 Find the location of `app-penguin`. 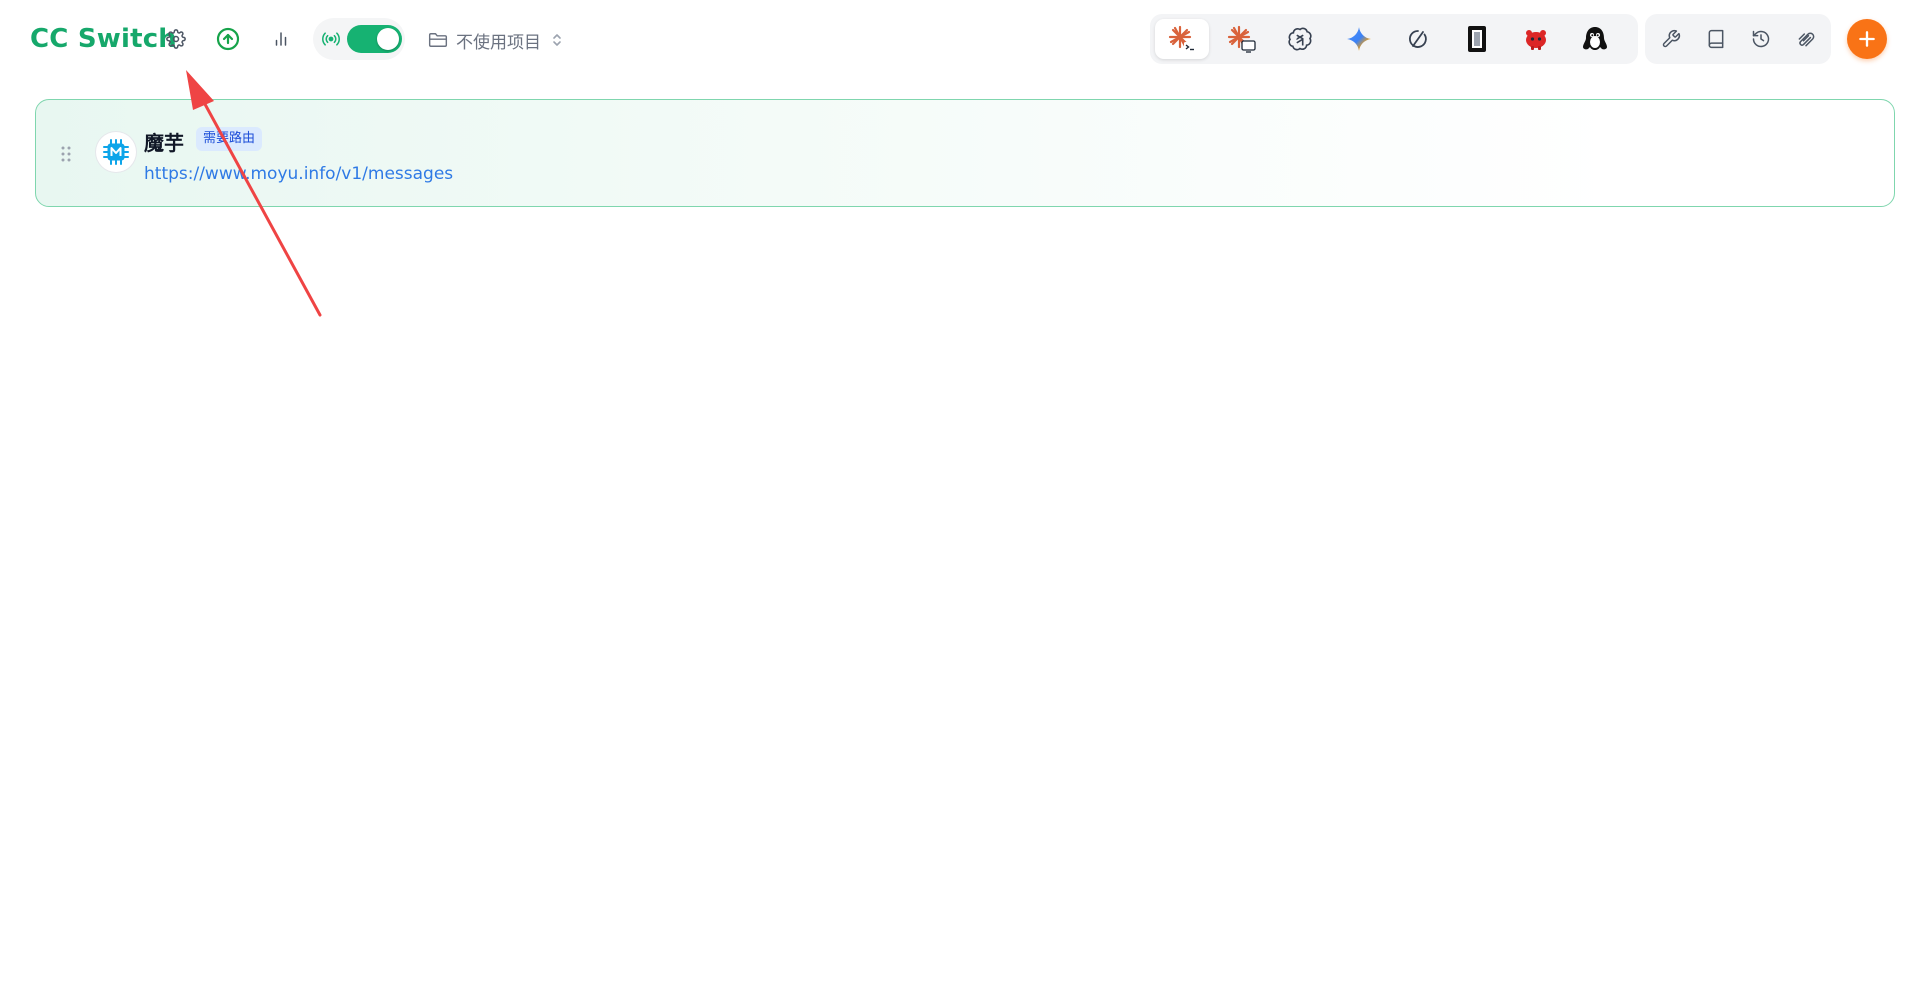

app-penguin is located at coordinates (1595, 39).